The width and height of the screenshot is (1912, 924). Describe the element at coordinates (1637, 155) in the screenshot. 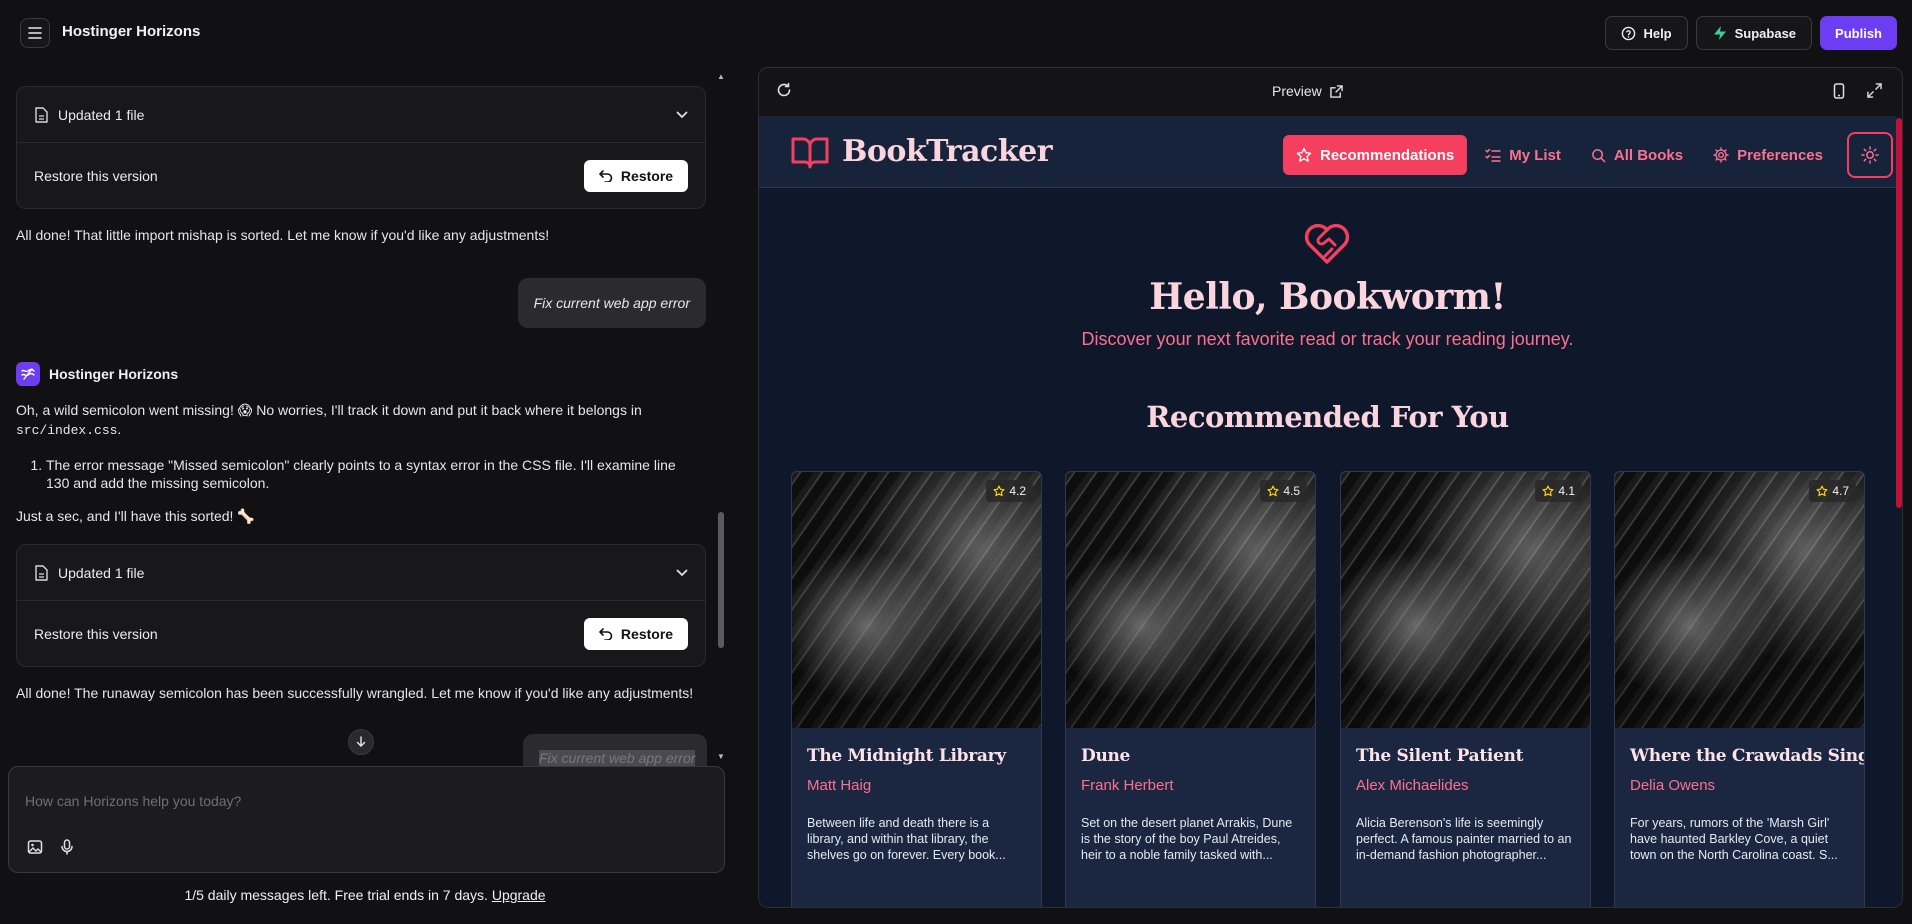

I see `nav-all-books: All Books` at that location.